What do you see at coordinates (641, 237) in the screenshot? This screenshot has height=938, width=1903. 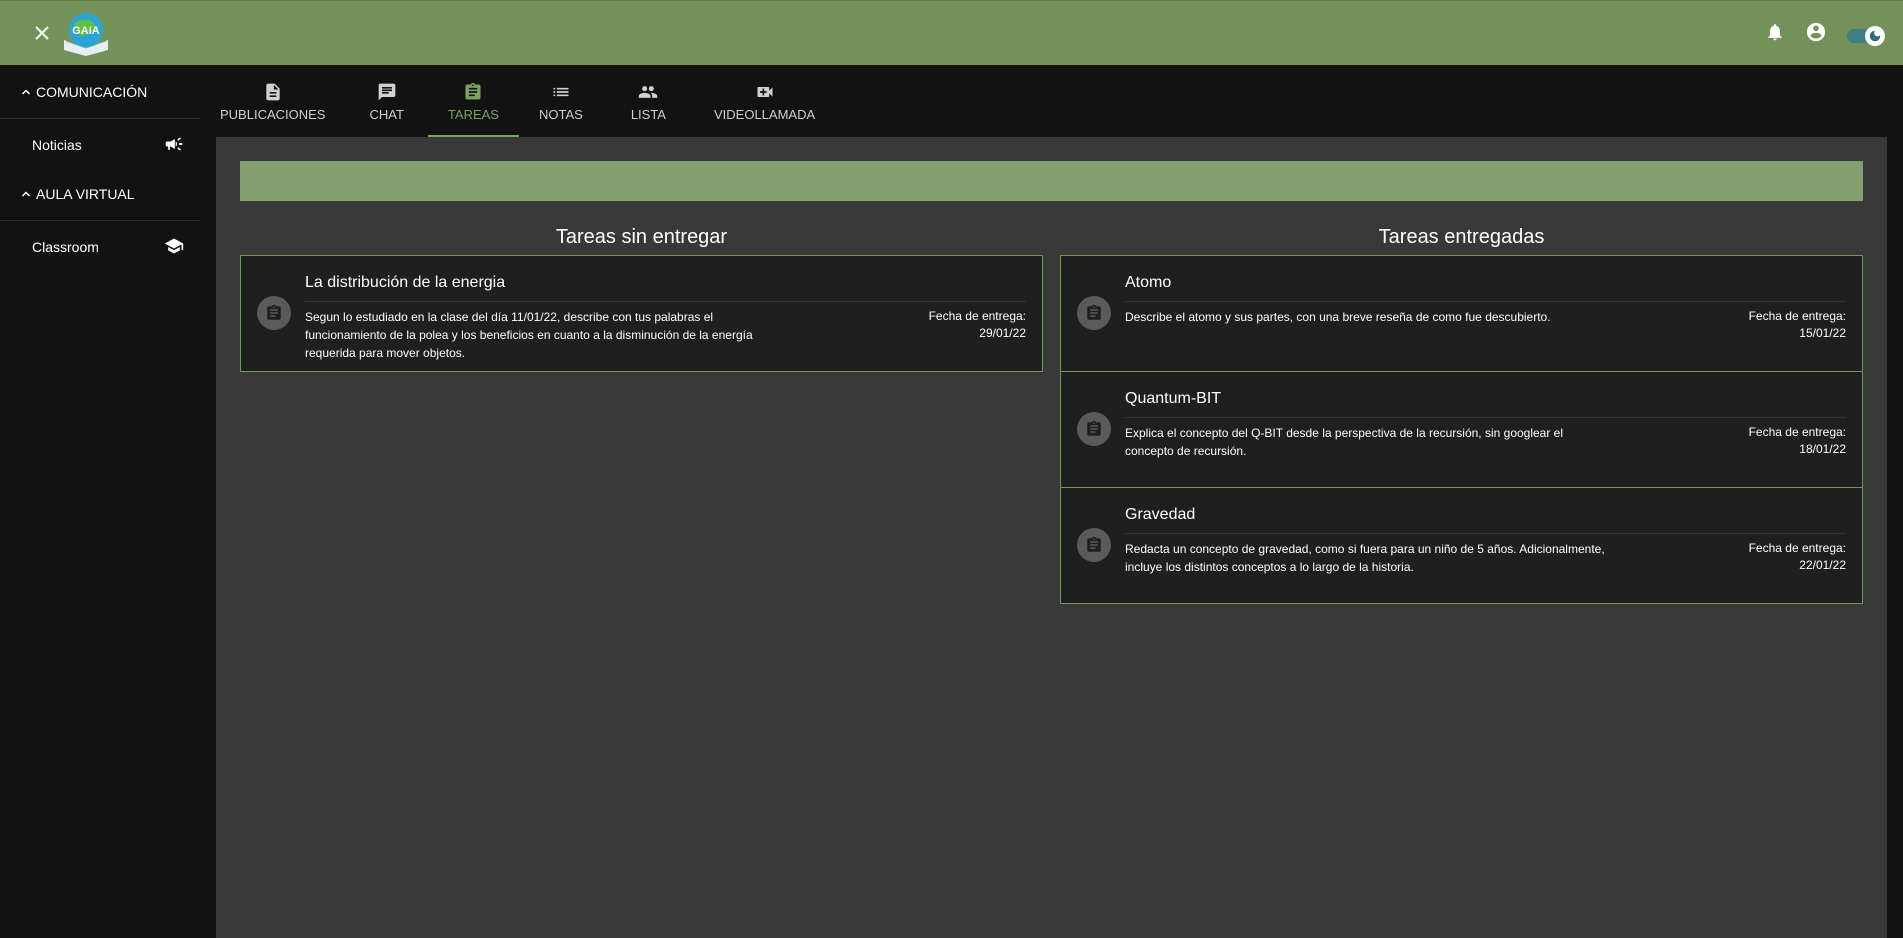 I see `pending-tasks-title: Tareas sin entregar` at bounding box center [641, 237].